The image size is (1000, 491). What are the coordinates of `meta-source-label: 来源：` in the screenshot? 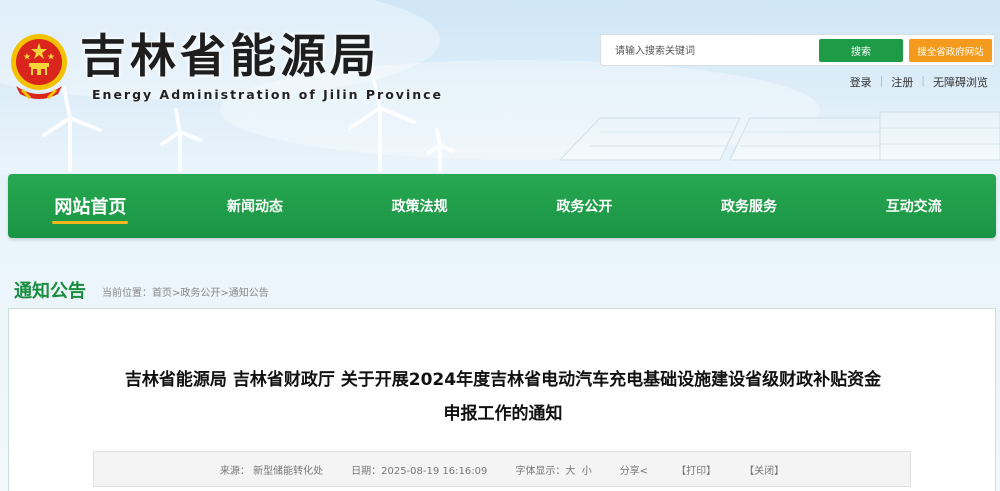 It's located at (234, 471).